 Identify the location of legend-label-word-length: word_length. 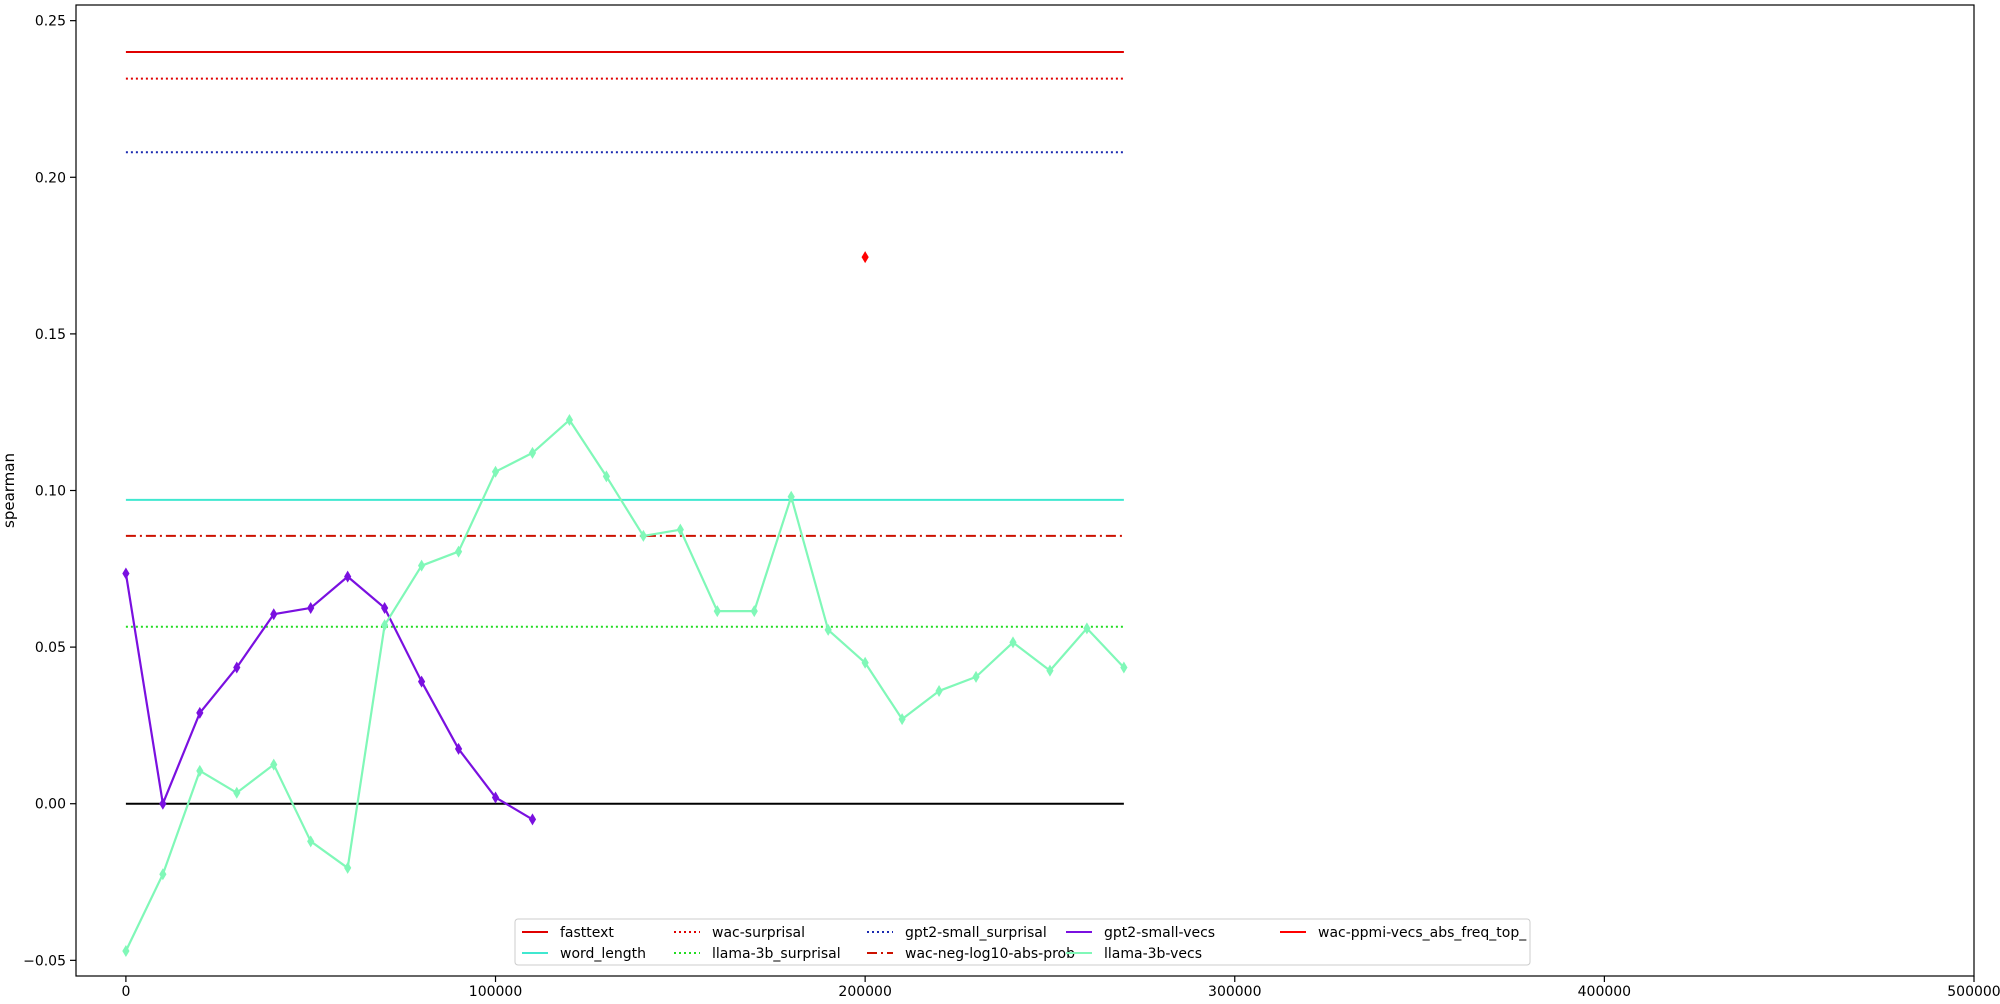
(603, 954).